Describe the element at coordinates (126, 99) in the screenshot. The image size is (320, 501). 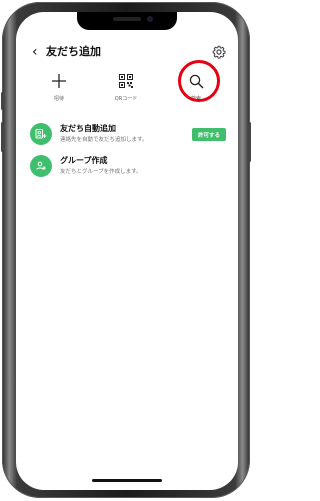
I see `qr-code-label: QRコード` at that location.